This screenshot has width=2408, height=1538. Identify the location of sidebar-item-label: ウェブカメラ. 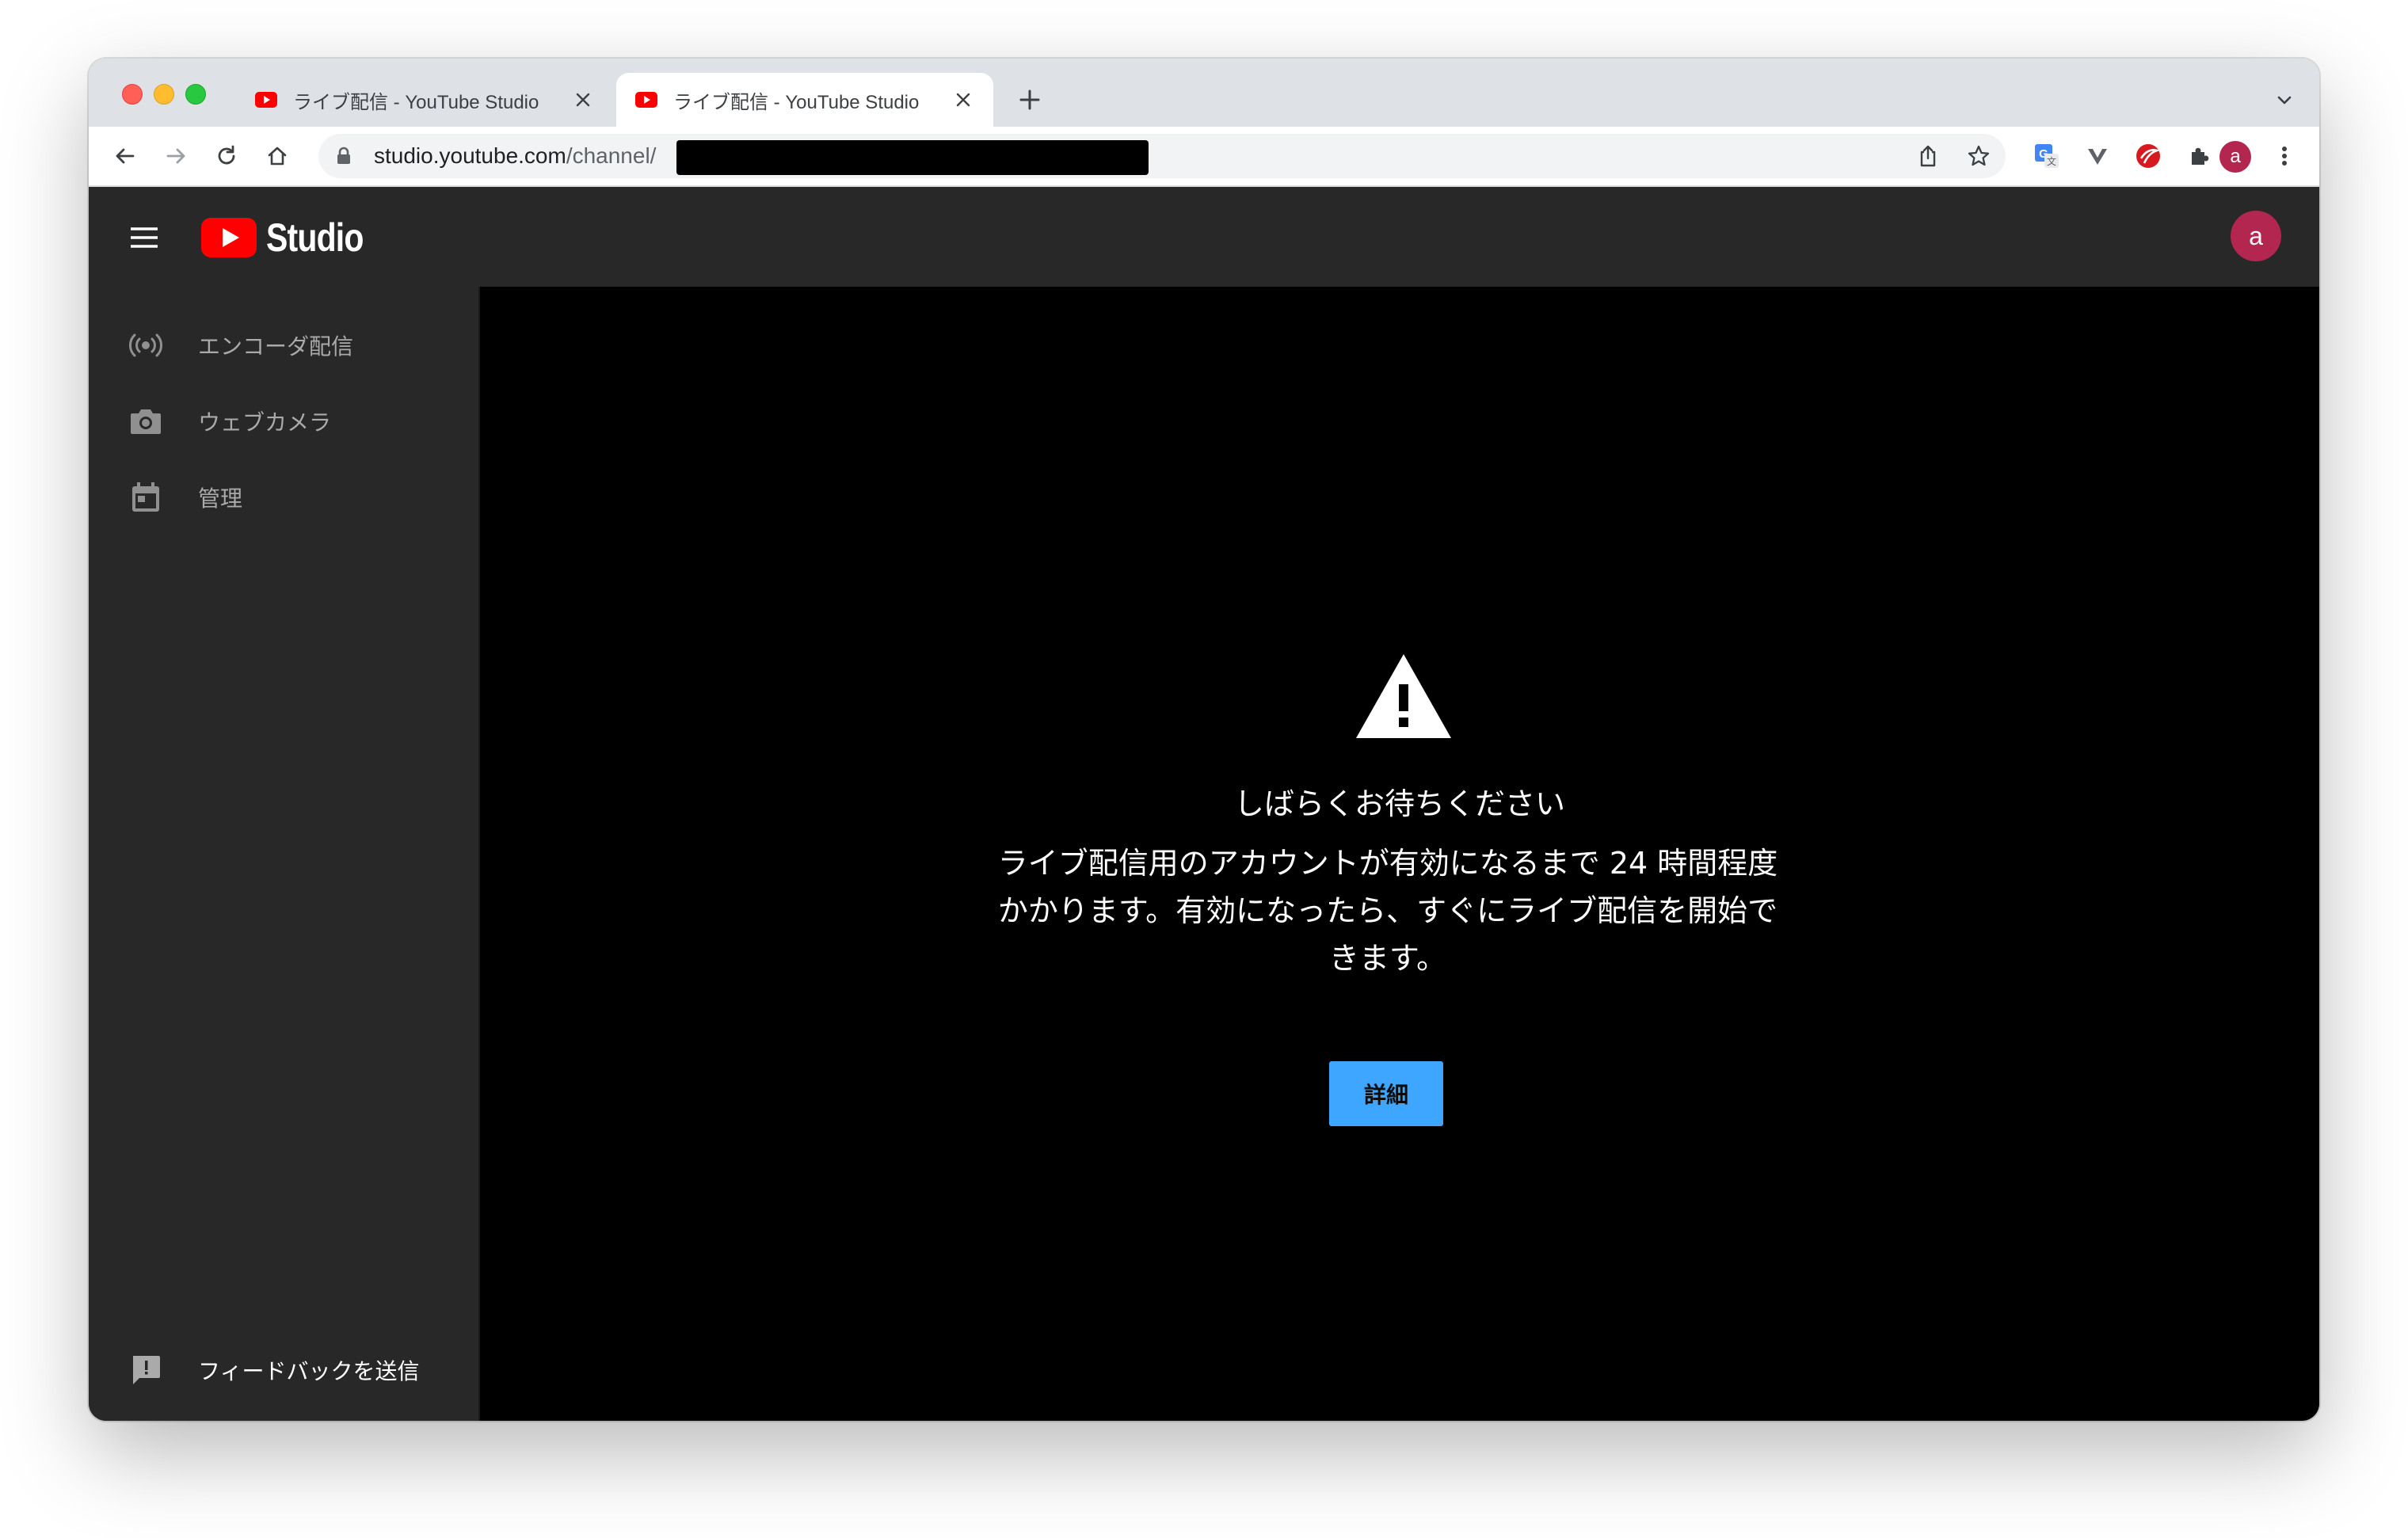
(265, 422).